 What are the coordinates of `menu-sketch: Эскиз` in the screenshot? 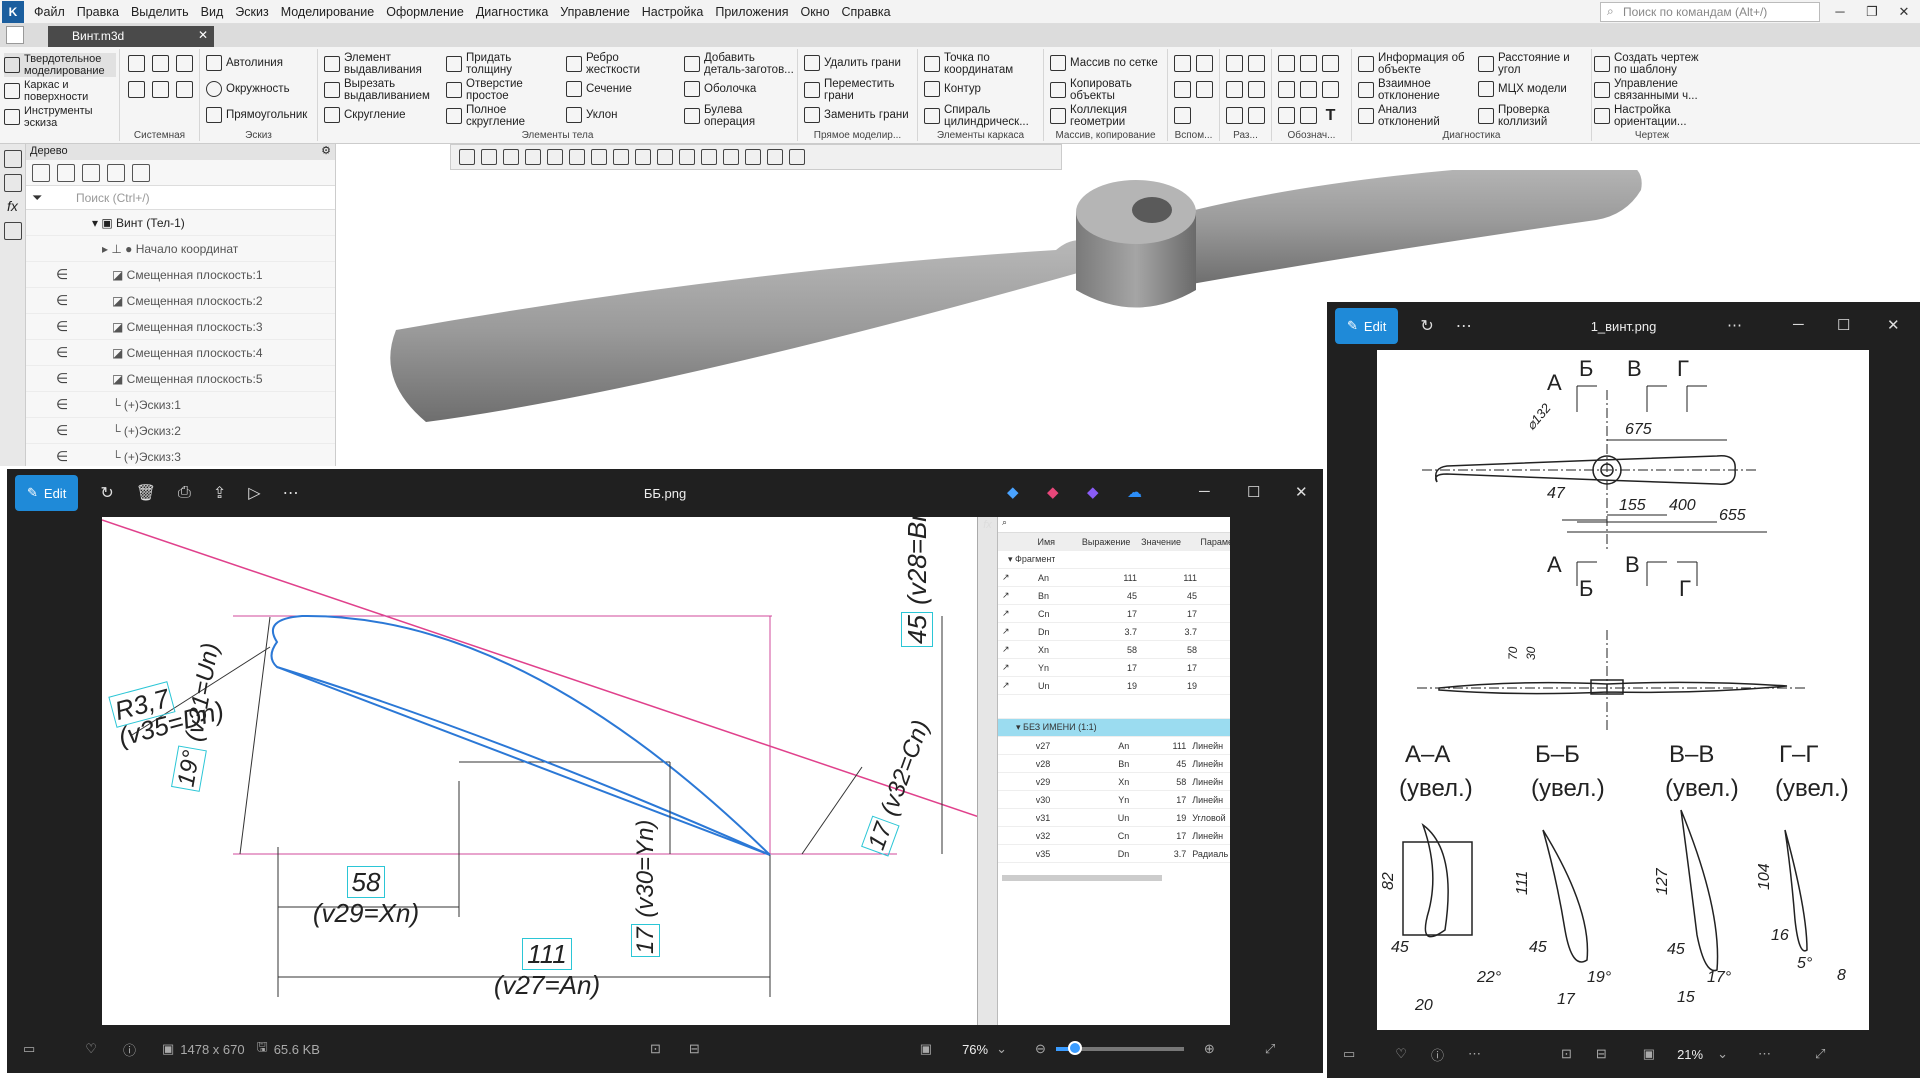 It's located at (251, 12).